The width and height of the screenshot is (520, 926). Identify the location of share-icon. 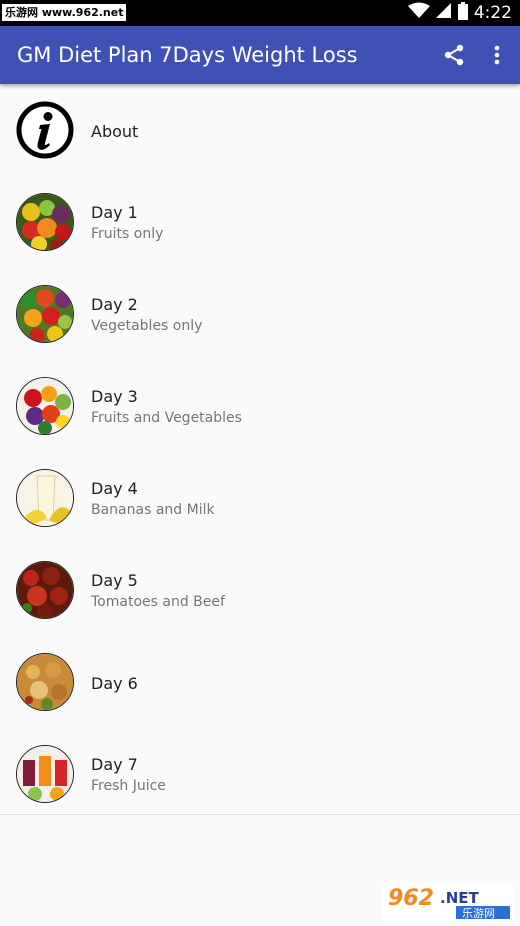
(454, 55).